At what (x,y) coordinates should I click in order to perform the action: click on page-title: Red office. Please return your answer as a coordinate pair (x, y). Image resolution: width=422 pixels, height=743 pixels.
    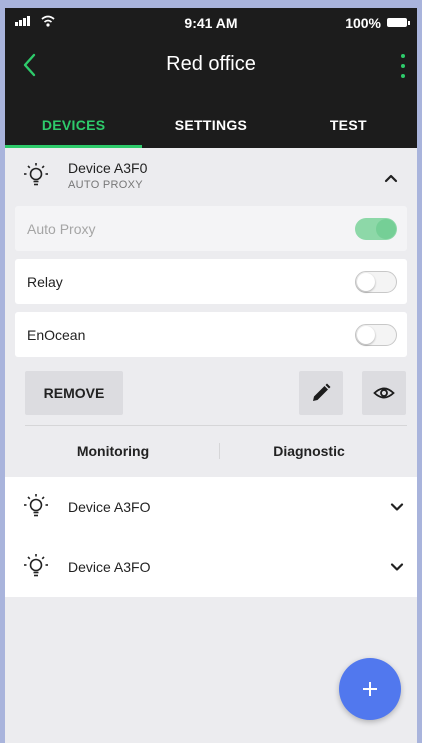
    Looking at the image, I should click on (211, 64).